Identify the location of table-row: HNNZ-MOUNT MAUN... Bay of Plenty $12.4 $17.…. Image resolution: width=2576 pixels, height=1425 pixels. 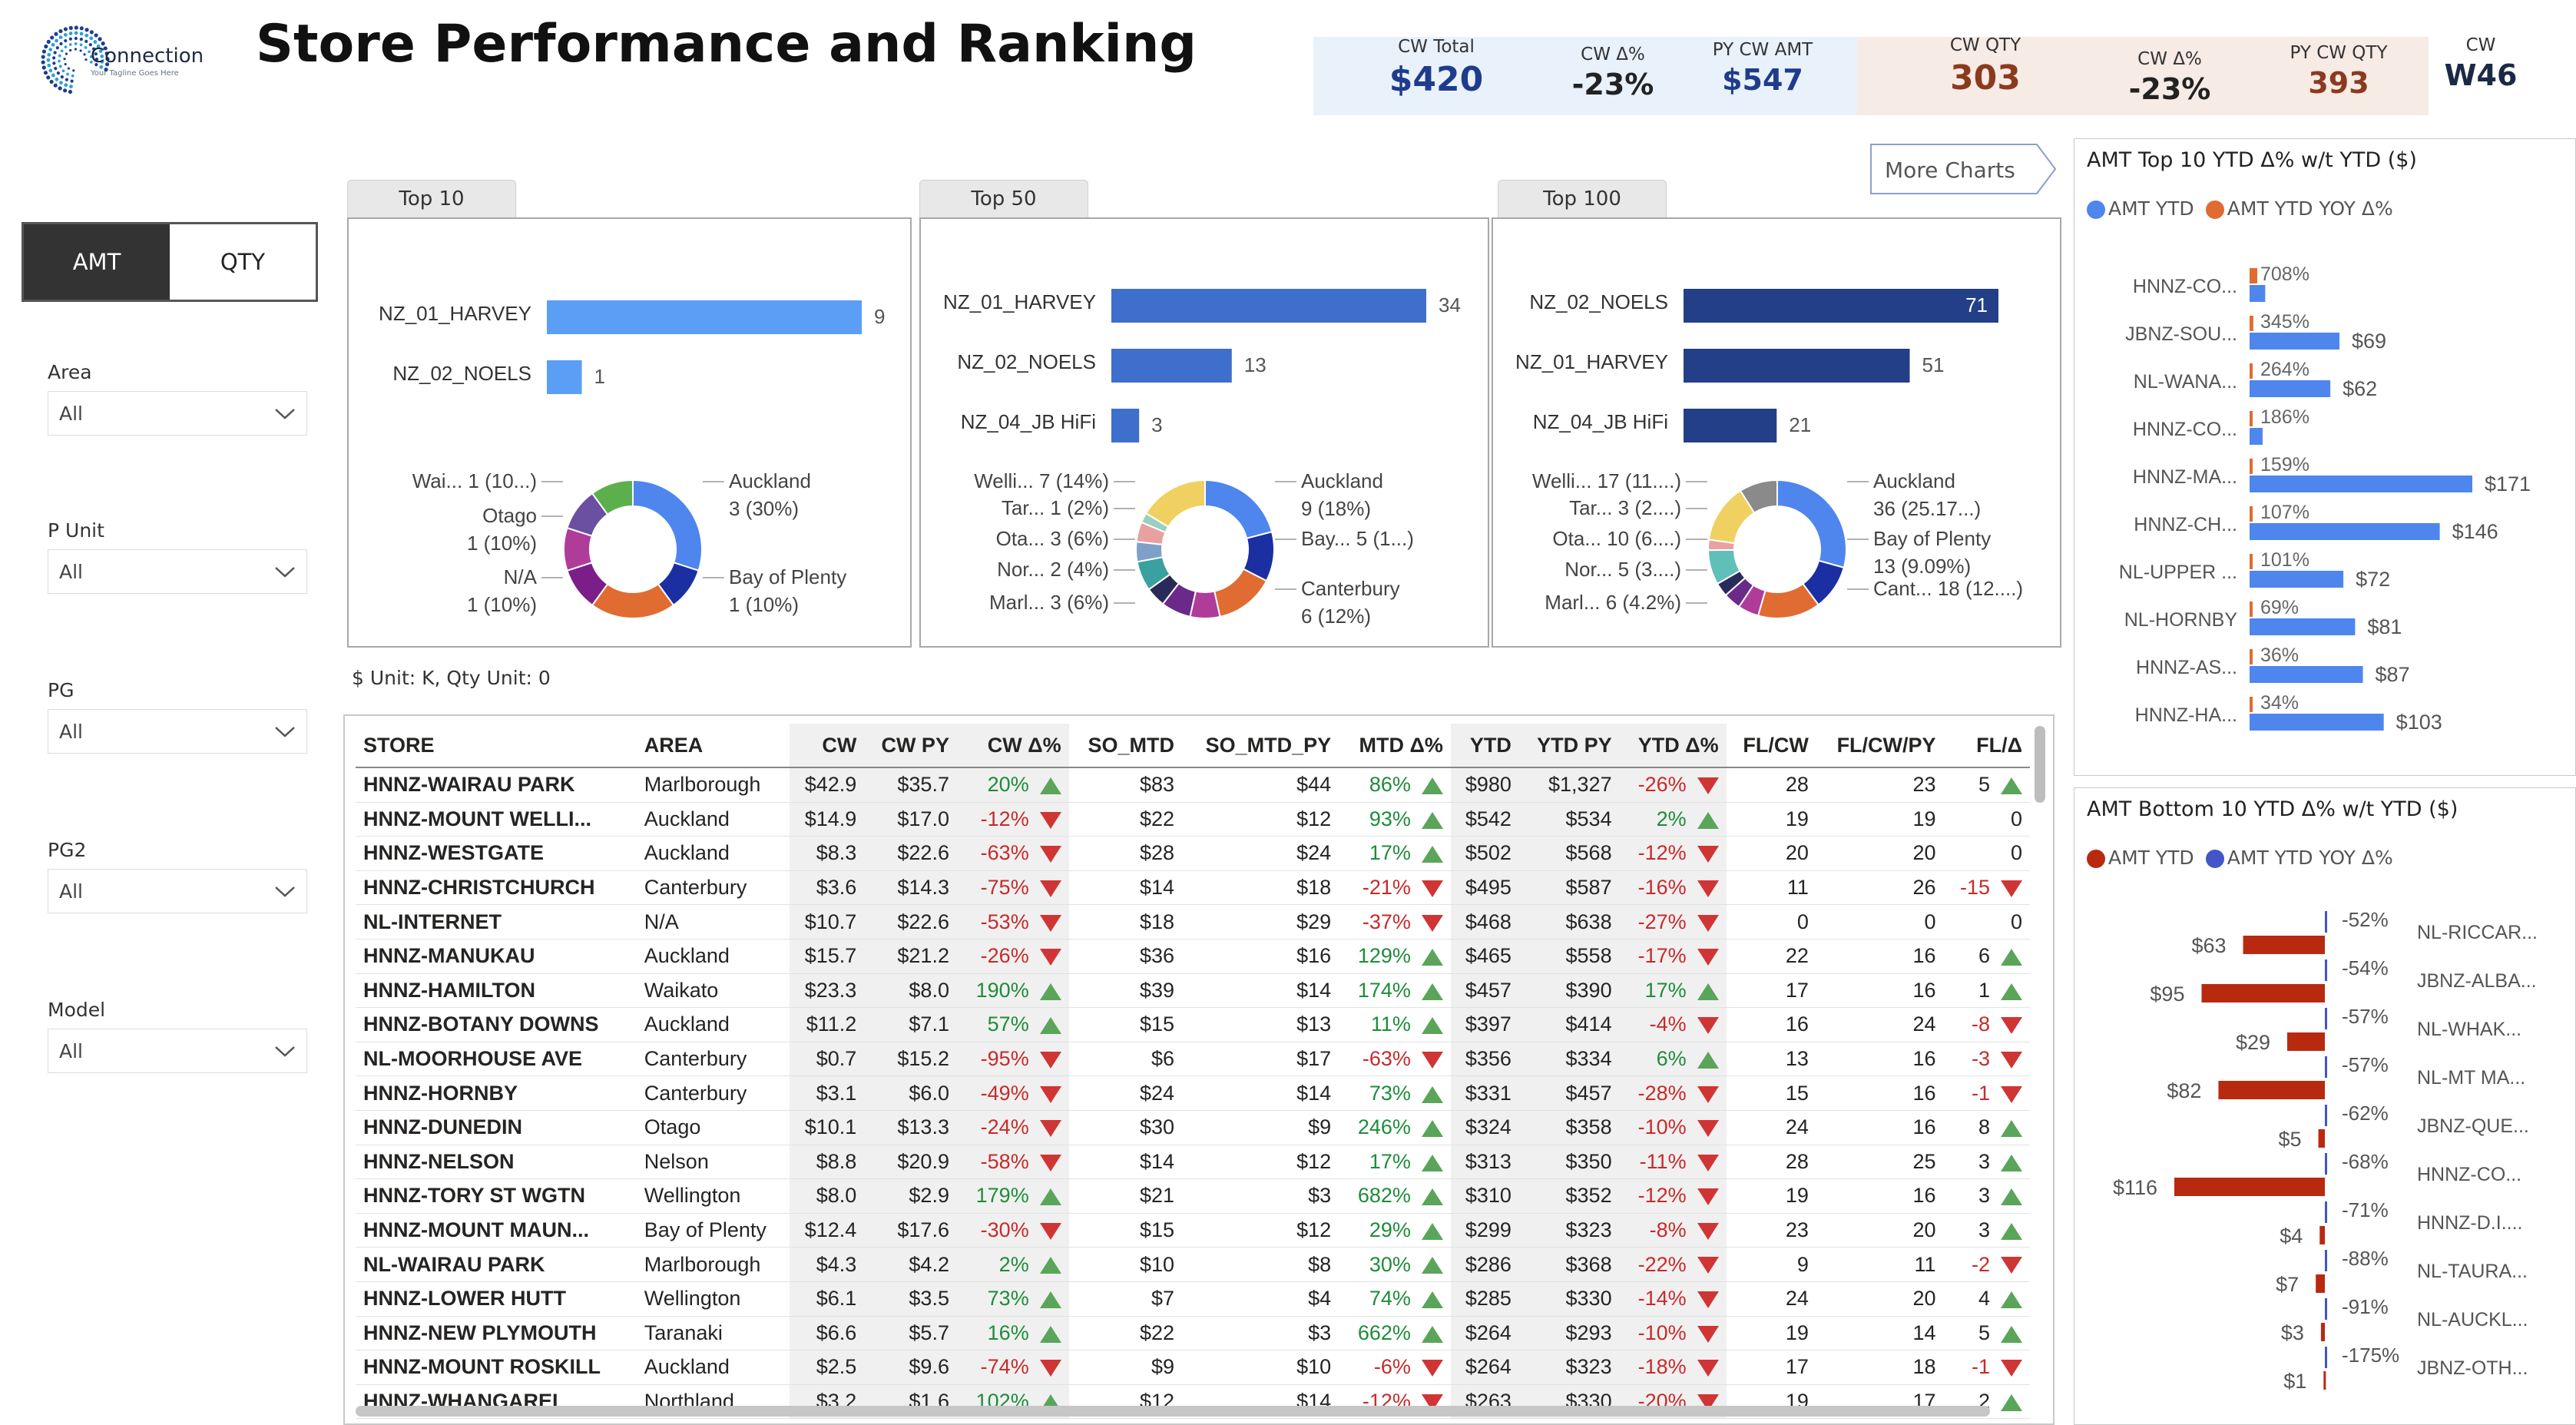
(1193, 1230).